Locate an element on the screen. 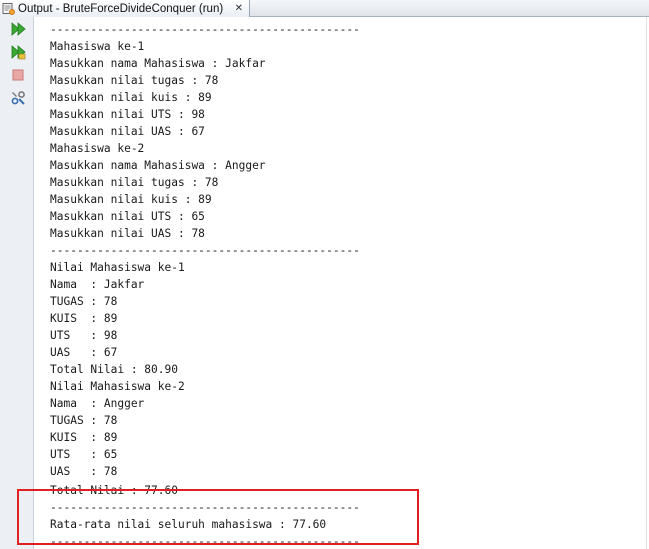 Image resolution: width=649 pixels, height=549 pixels. close-icon: ✕ is located at coordinates (239, 8).